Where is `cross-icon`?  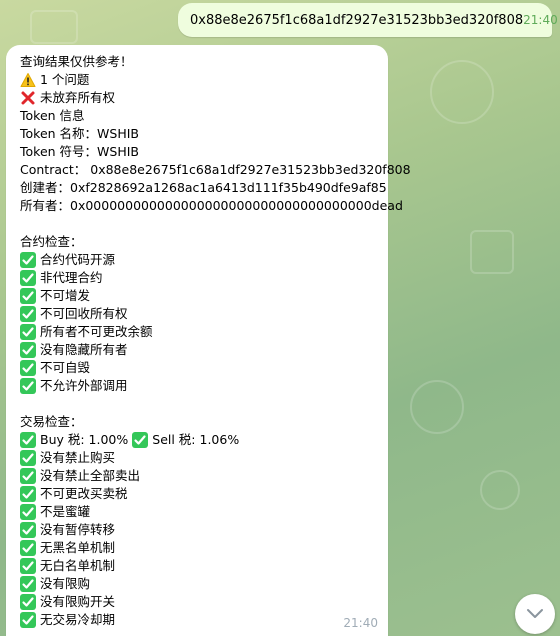 cross-icon is located at coordinates (28, 98).